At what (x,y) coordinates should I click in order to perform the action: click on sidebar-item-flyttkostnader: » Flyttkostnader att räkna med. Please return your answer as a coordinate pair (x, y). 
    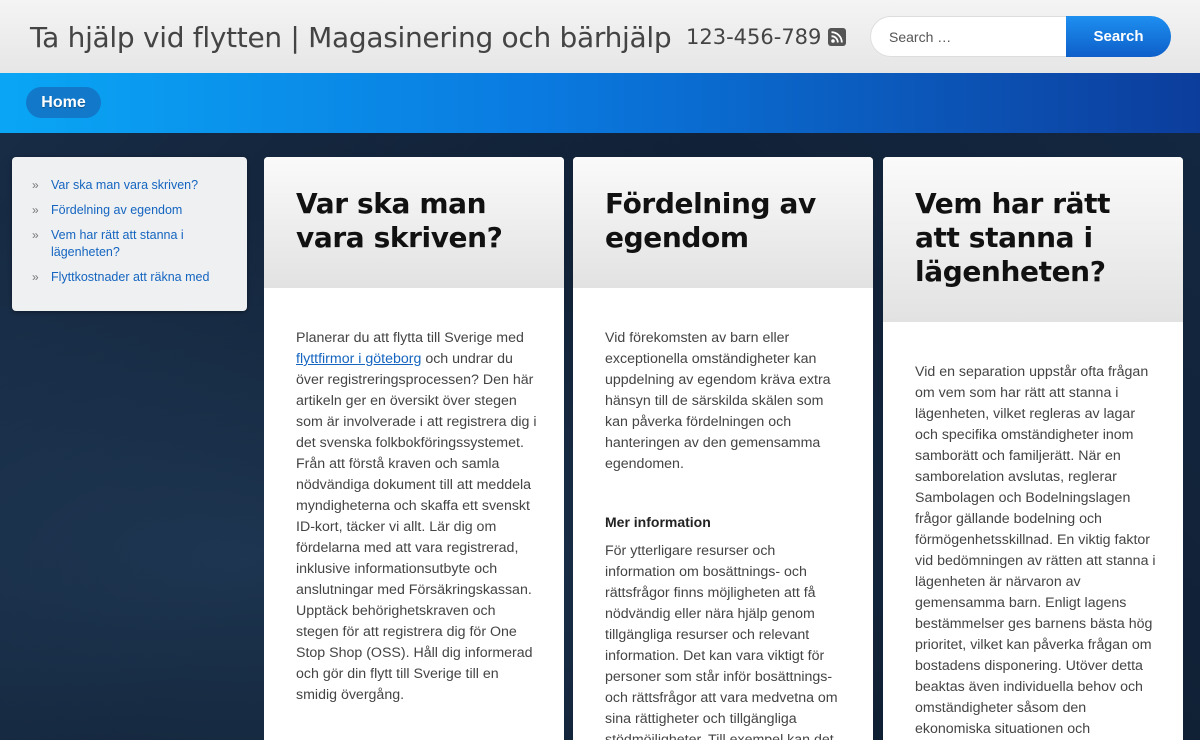
    Looking at the image, I should click on (139, 277).